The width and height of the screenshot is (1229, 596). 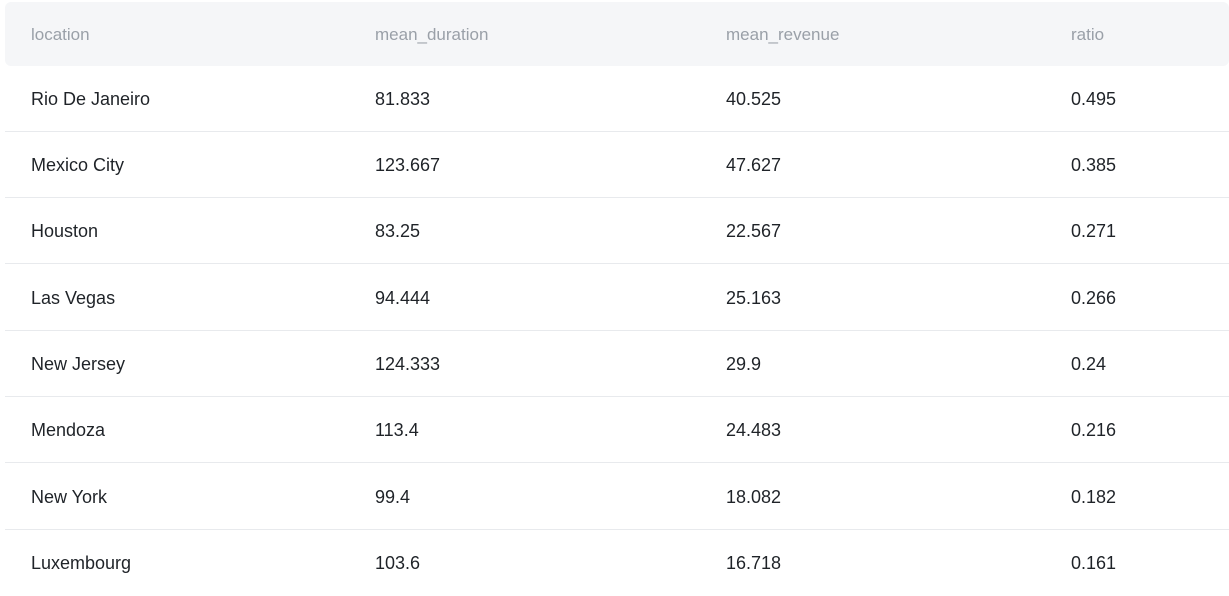 What do you see at coordinates (617, 231) in the screenshot?
I see `table-row: Houston 83.25 22.567 0.271` at bounding box center [617, 231].